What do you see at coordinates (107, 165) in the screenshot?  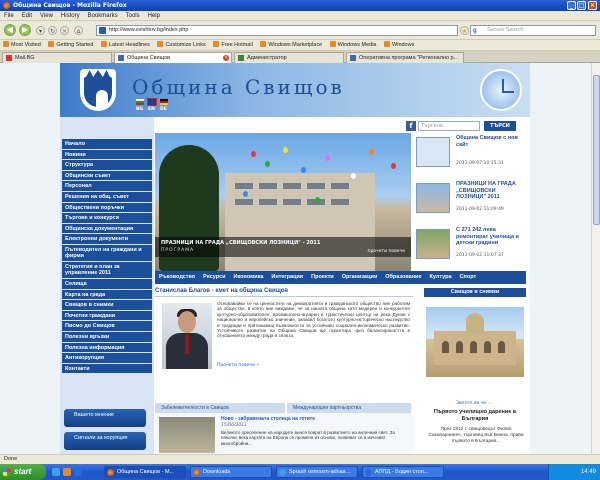 I see `sidebar-item-3: Структура` at bounding box center [107, 165].